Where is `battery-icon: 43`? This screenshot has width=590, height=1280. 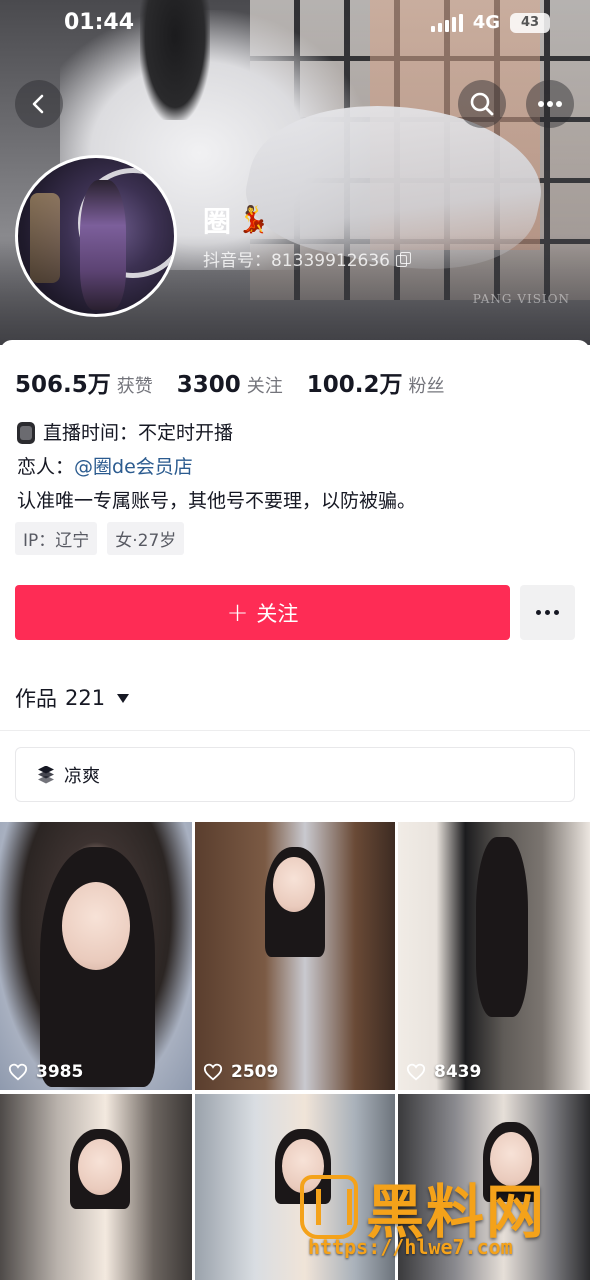
battery-icon: 43 is located at coordinates (530, 22).